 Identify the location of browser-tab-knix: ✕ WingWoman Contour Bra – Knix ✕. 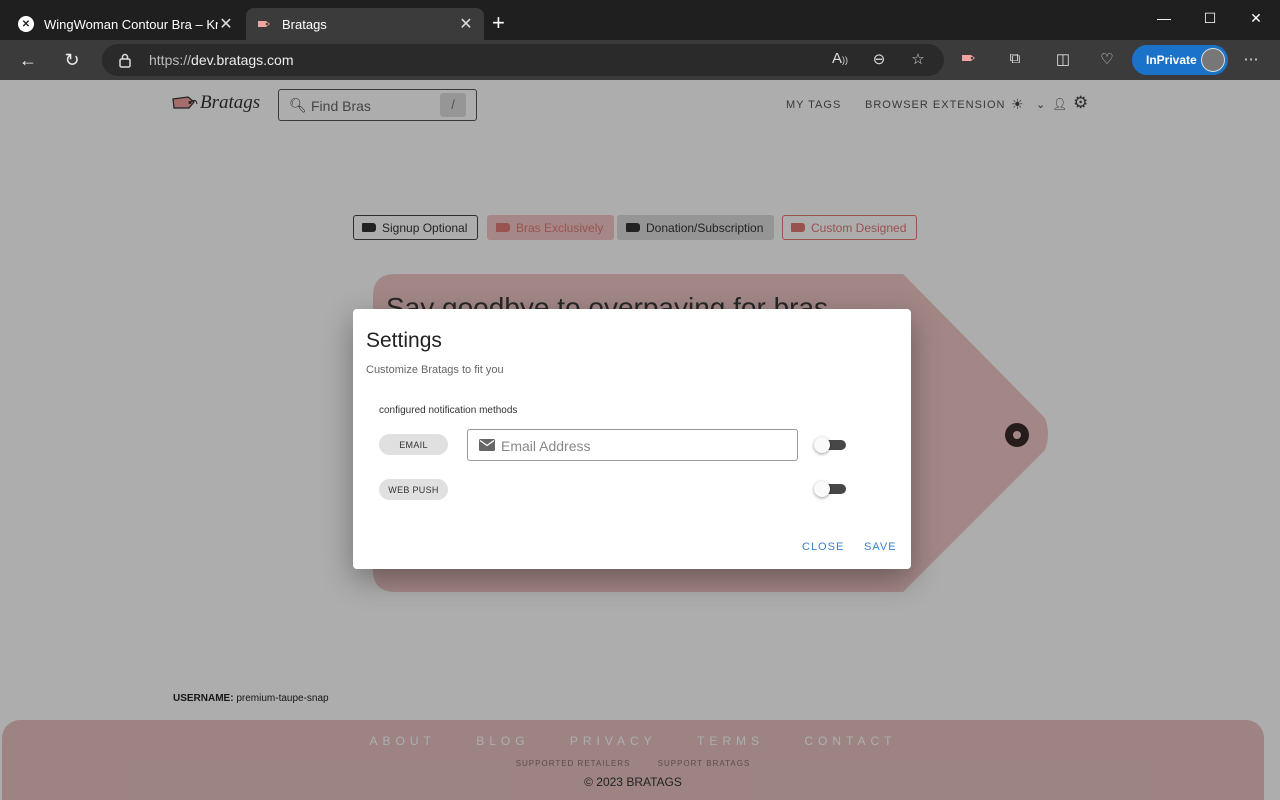
(126, 24).